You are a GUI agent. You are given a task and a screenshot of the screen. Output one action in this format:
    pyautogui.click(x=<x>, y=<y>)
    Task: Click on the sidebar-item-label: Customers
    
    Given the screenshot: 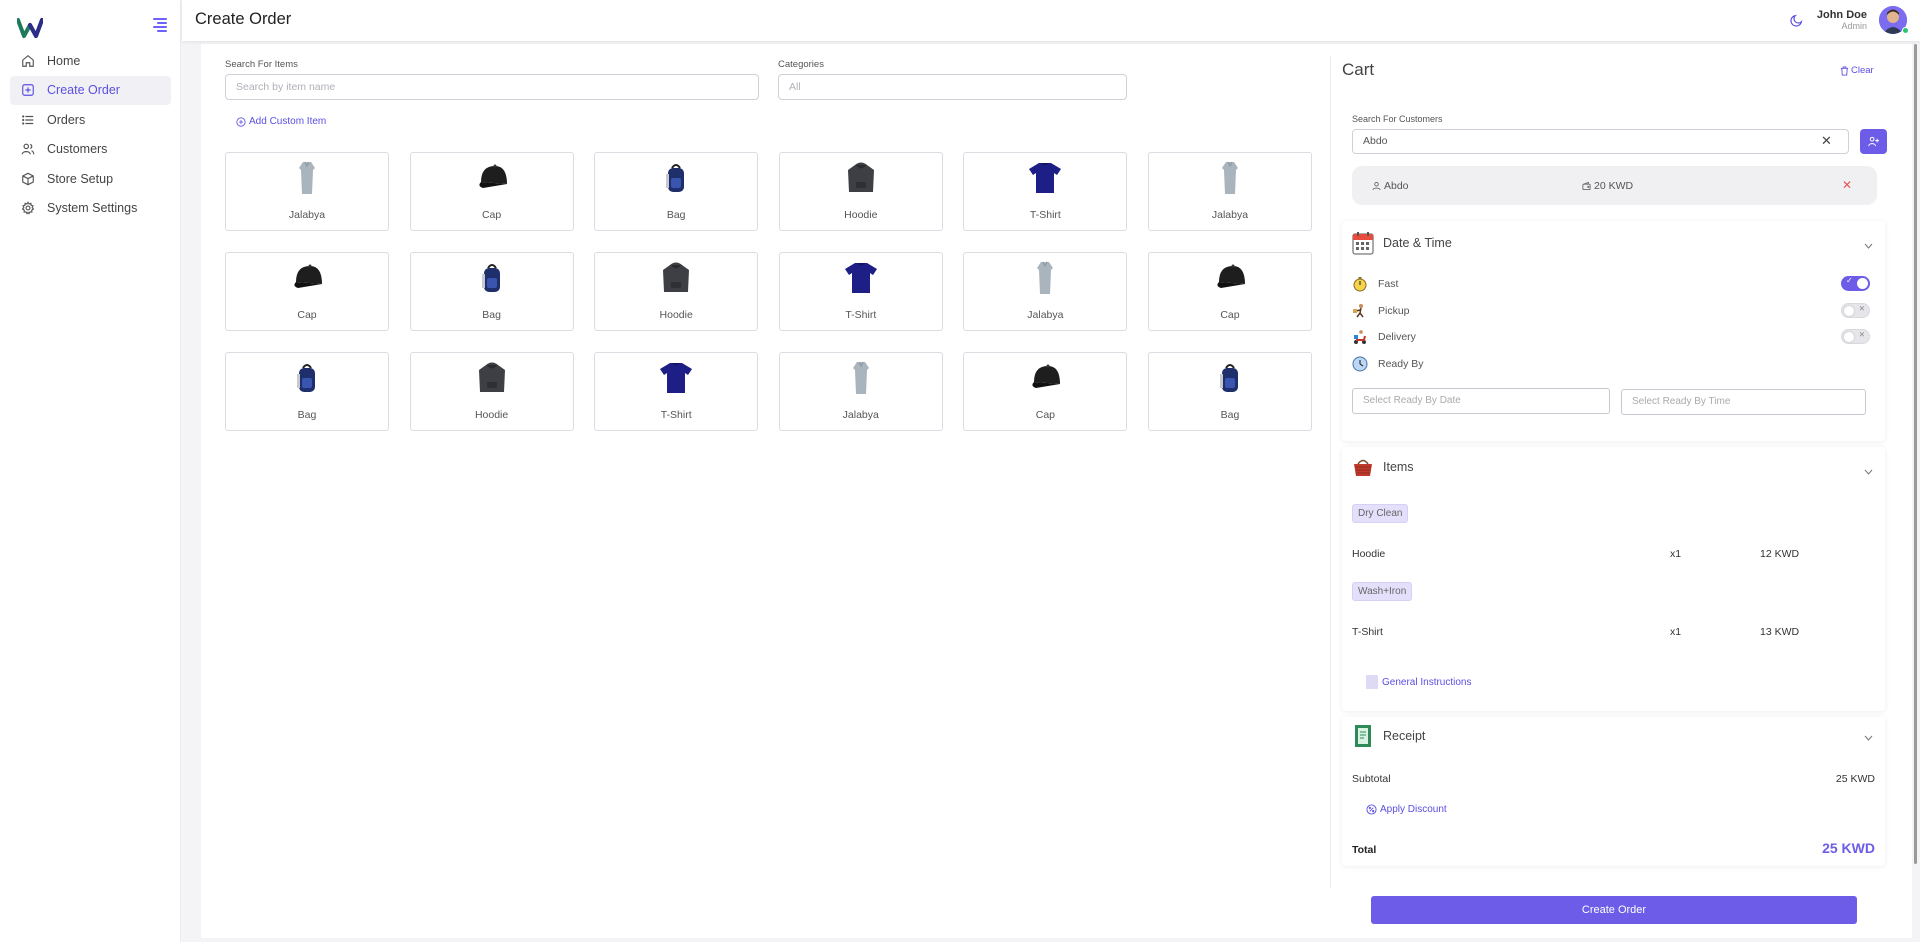 What is the action you would take?
    pyautogui.click(x=77, y=149)
    